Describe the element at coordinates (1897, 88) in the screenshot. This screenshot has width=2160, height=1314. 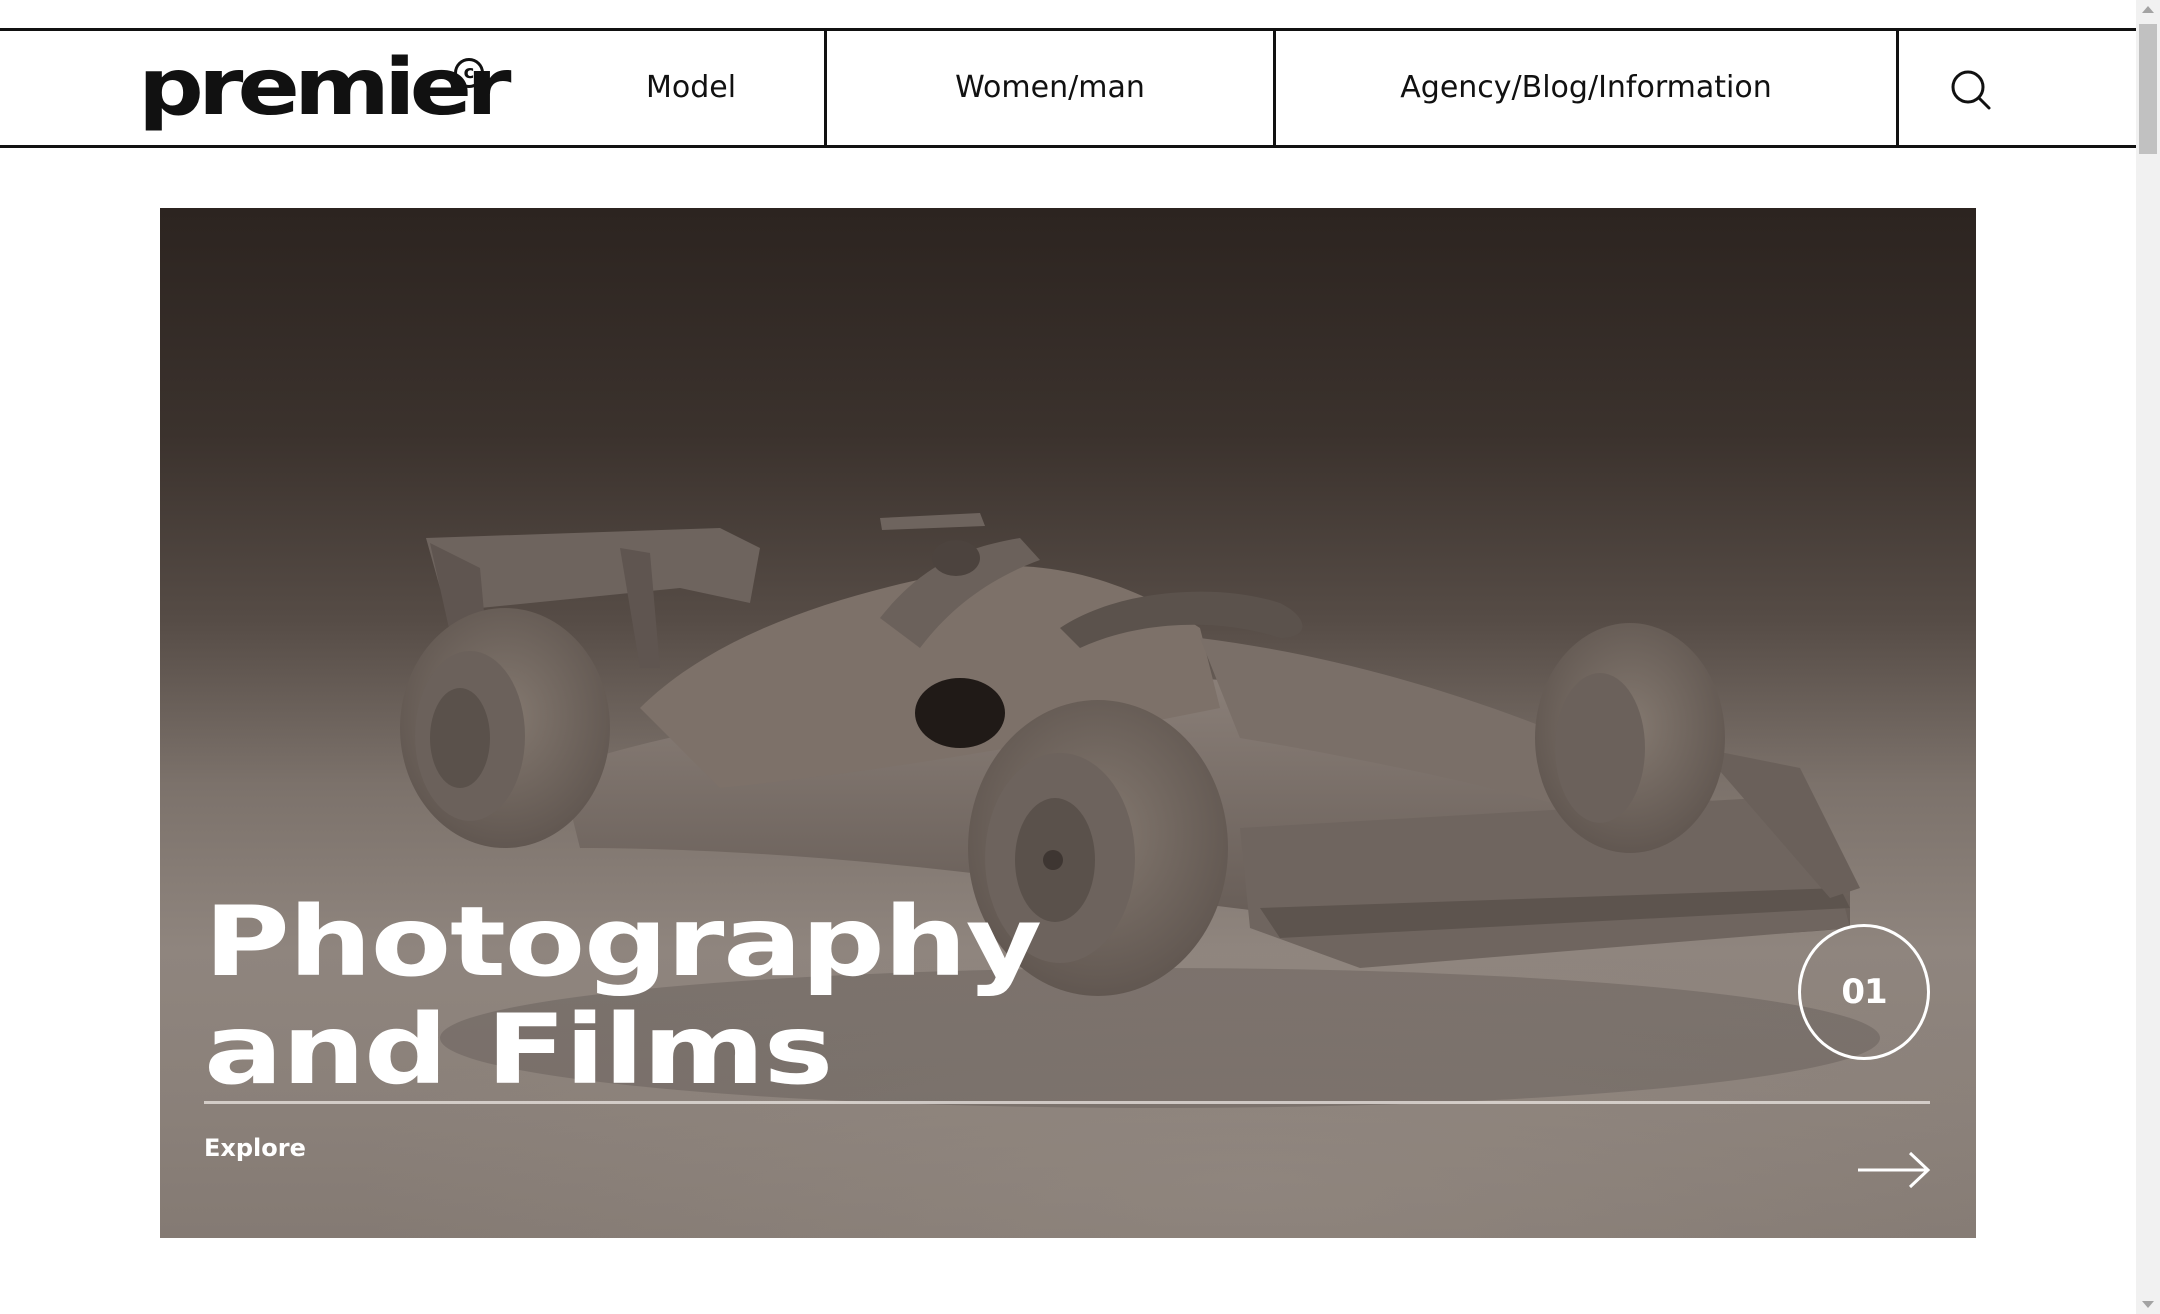
I see `nav-divider` at that location.